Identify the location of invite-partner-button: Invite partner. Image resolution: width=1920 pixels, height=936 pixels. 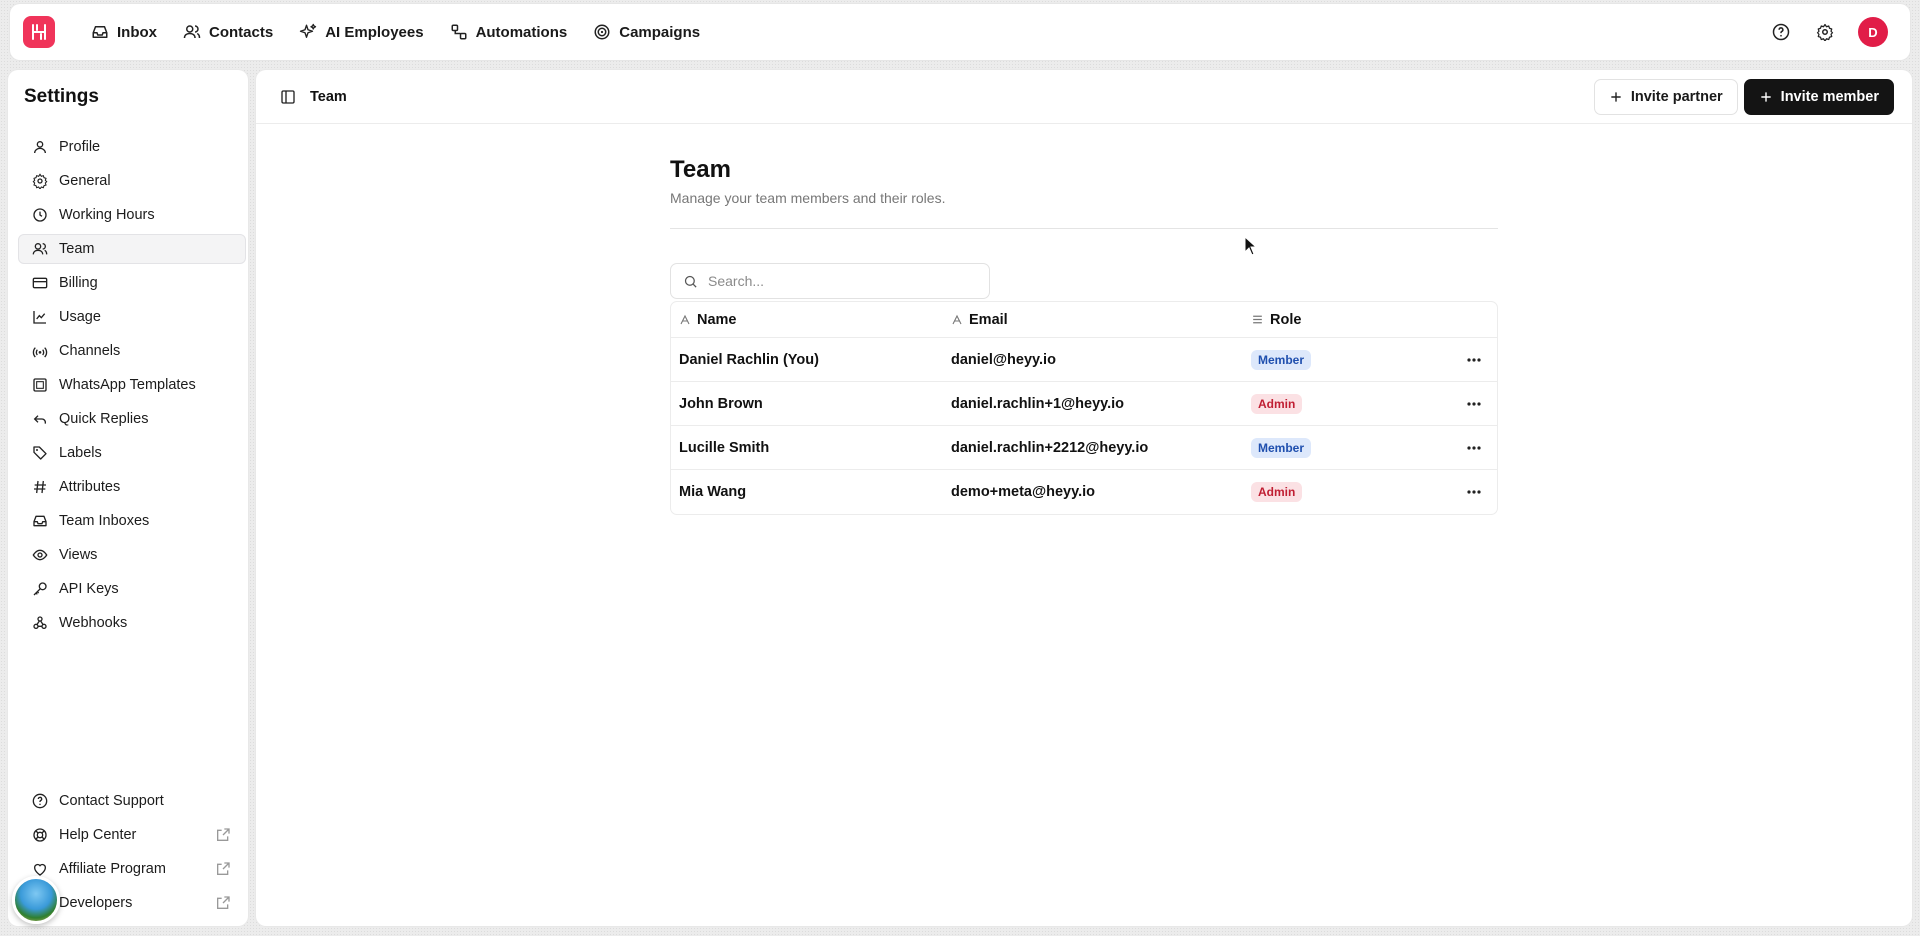
(1665, 96).